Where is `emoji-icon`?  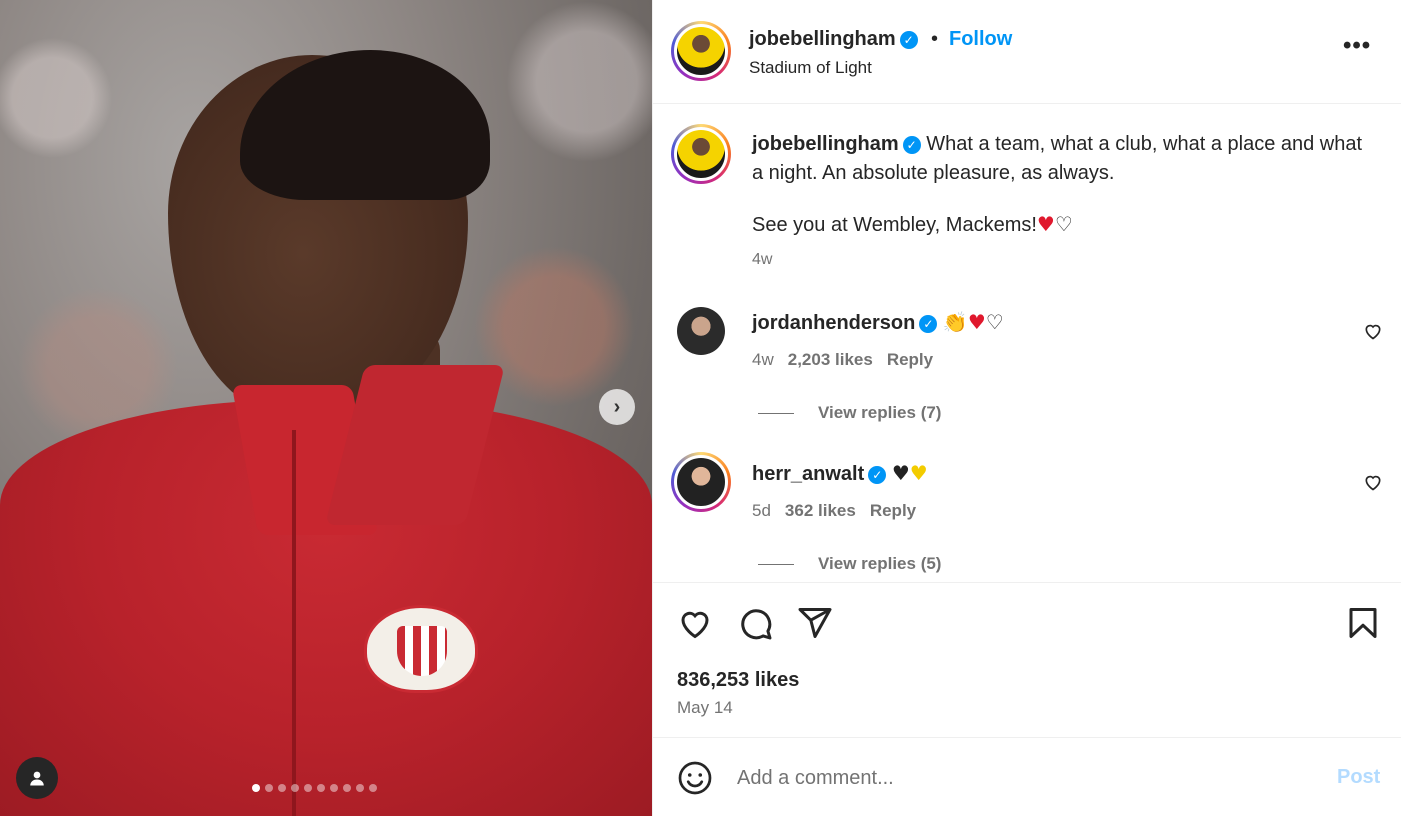
emoji-icon is located at coordinates (695, 778).